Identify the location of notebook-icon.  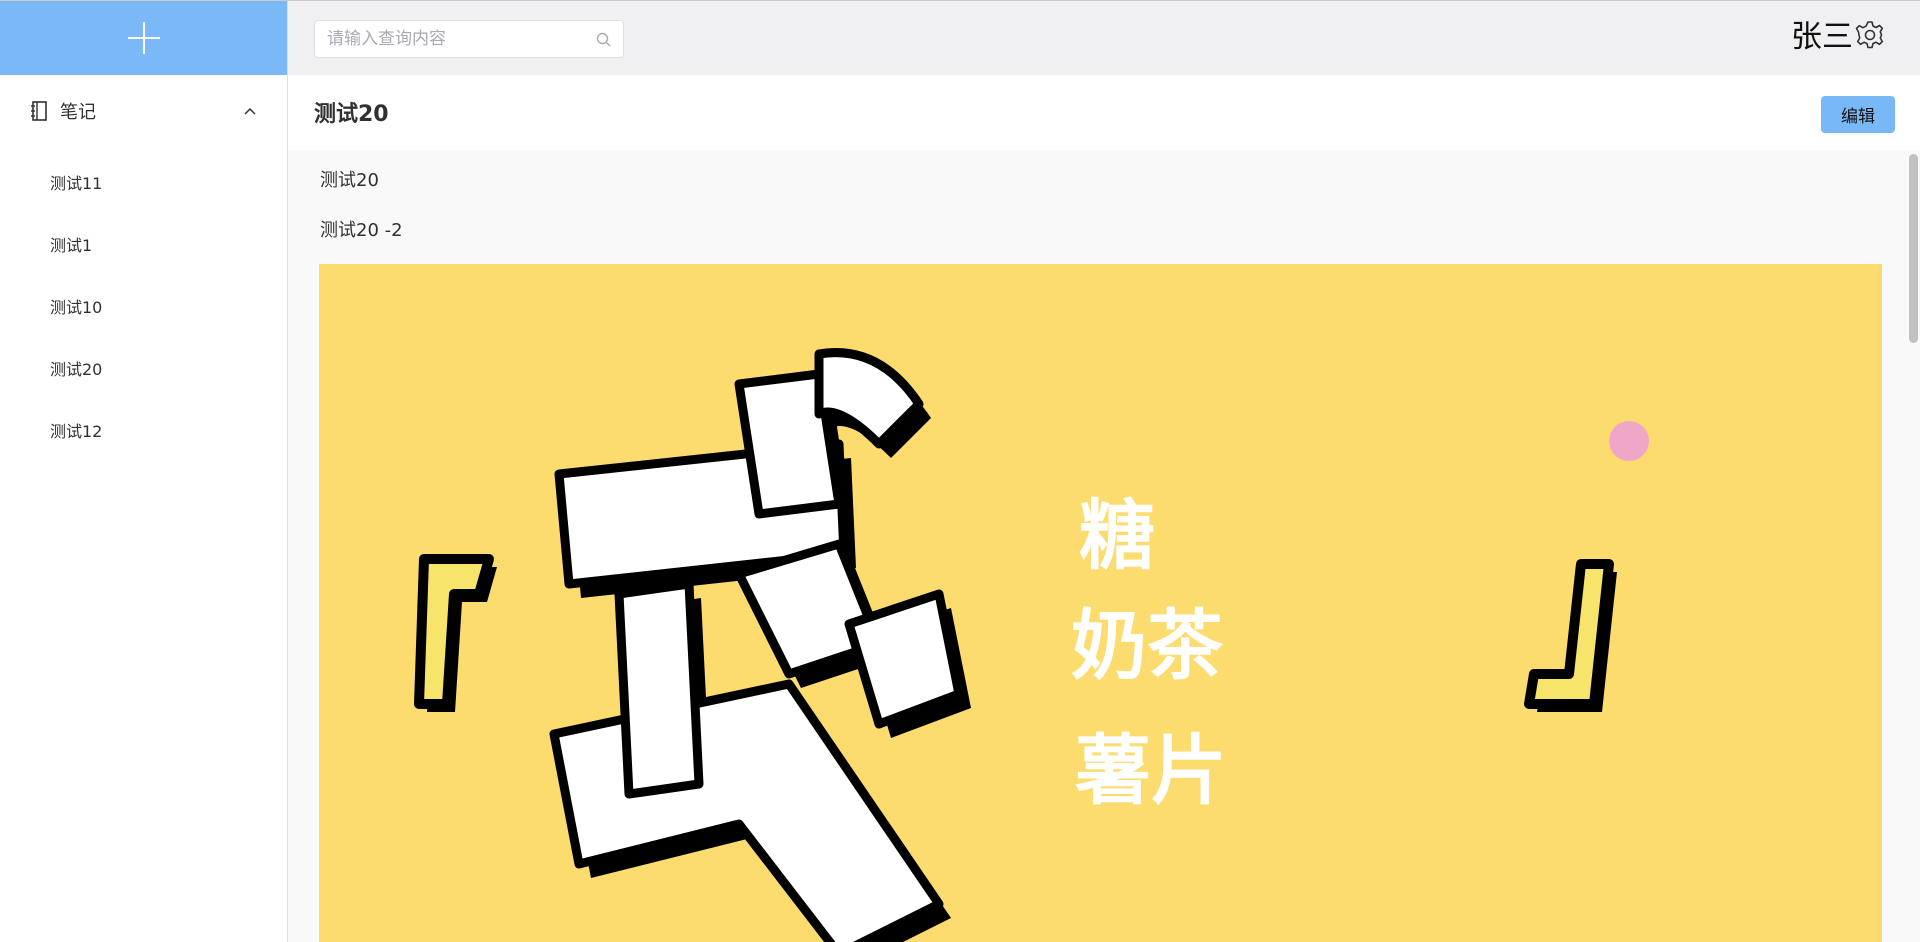
(39, 110).